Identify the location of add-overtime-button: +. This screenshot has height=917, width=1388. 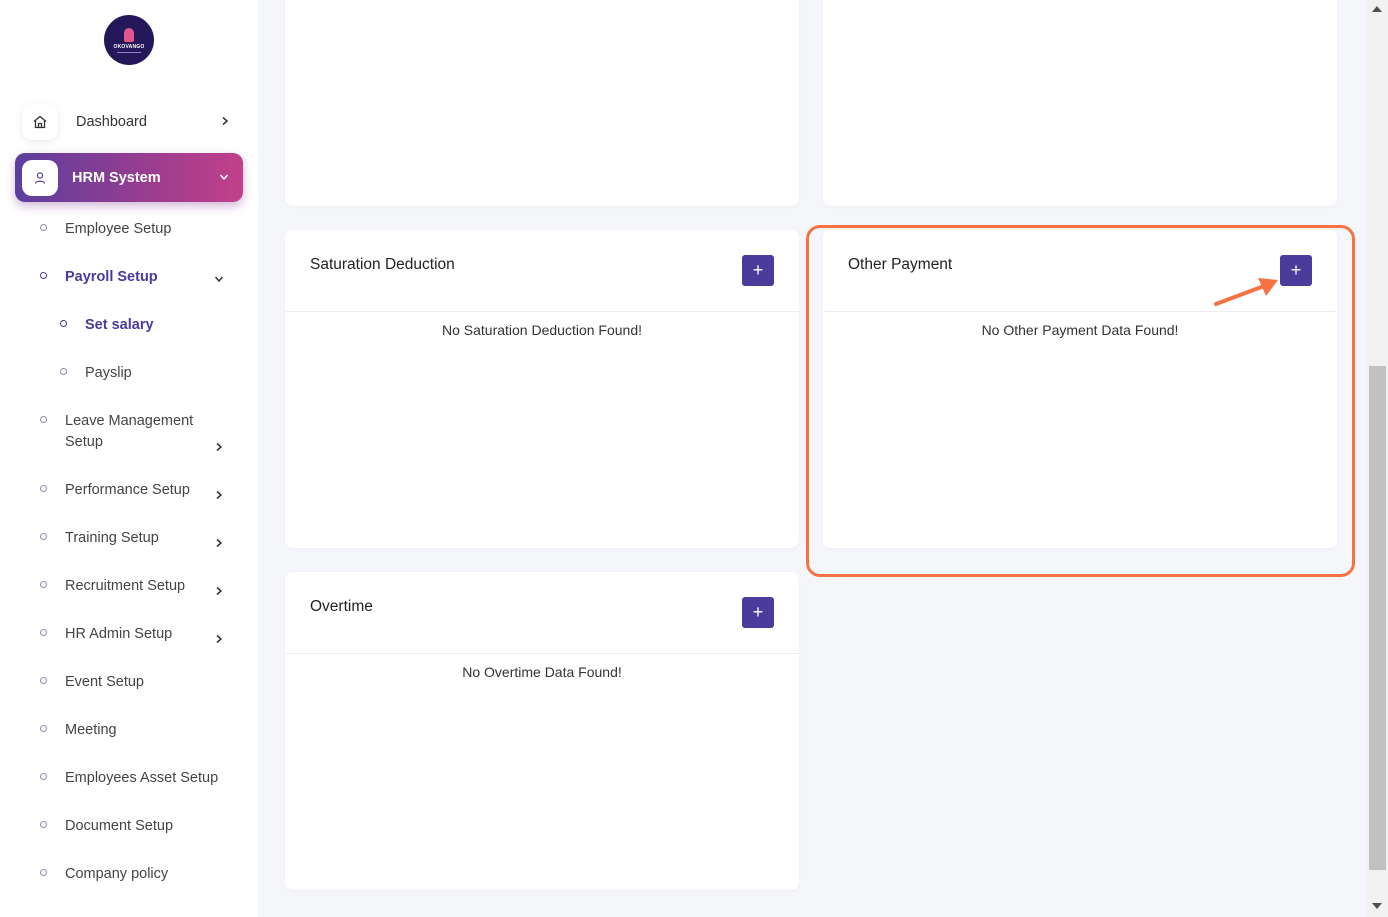
(758, 612).